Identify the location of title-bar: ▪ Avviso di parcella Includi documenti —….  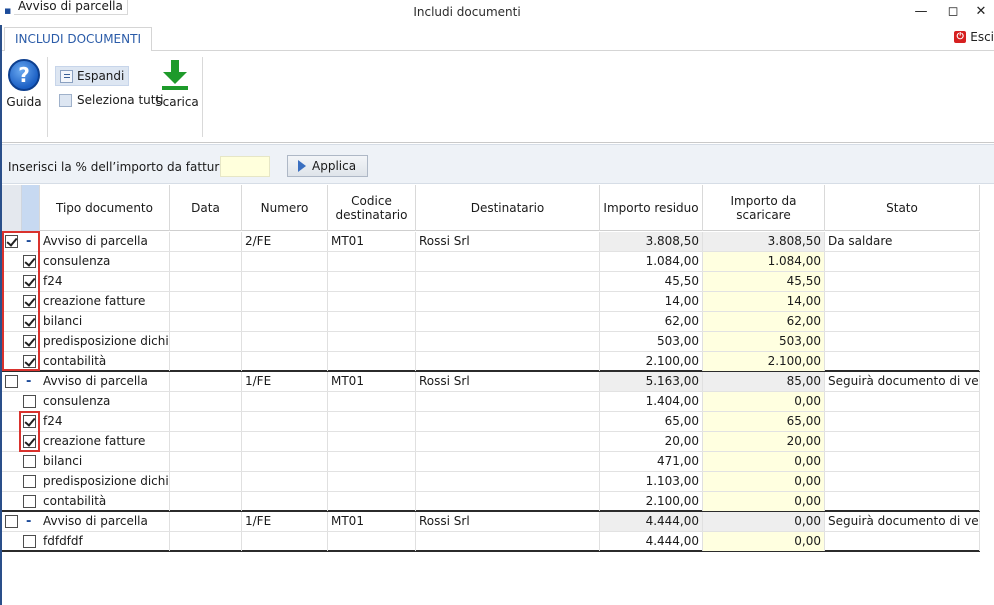
(497, 12).